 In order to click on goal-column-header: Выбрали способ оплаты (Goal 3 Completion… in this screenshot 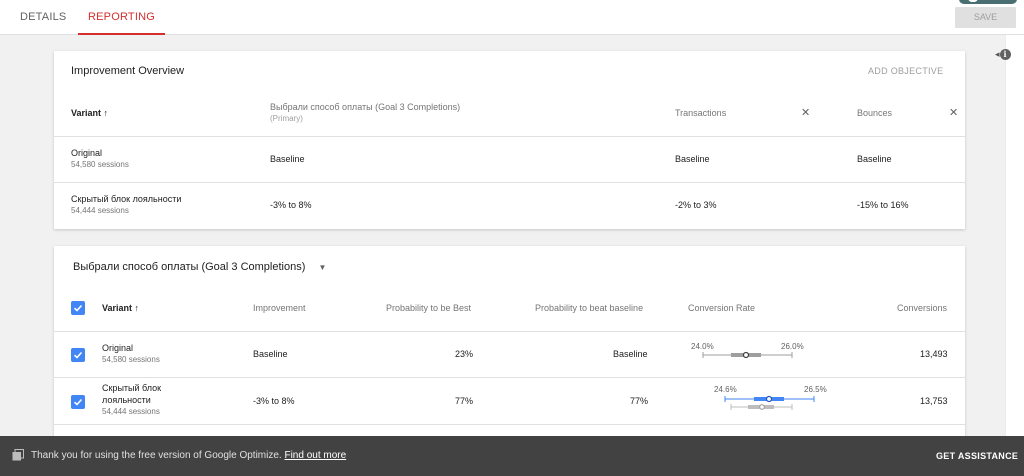, I will do `click(365, 107)`.